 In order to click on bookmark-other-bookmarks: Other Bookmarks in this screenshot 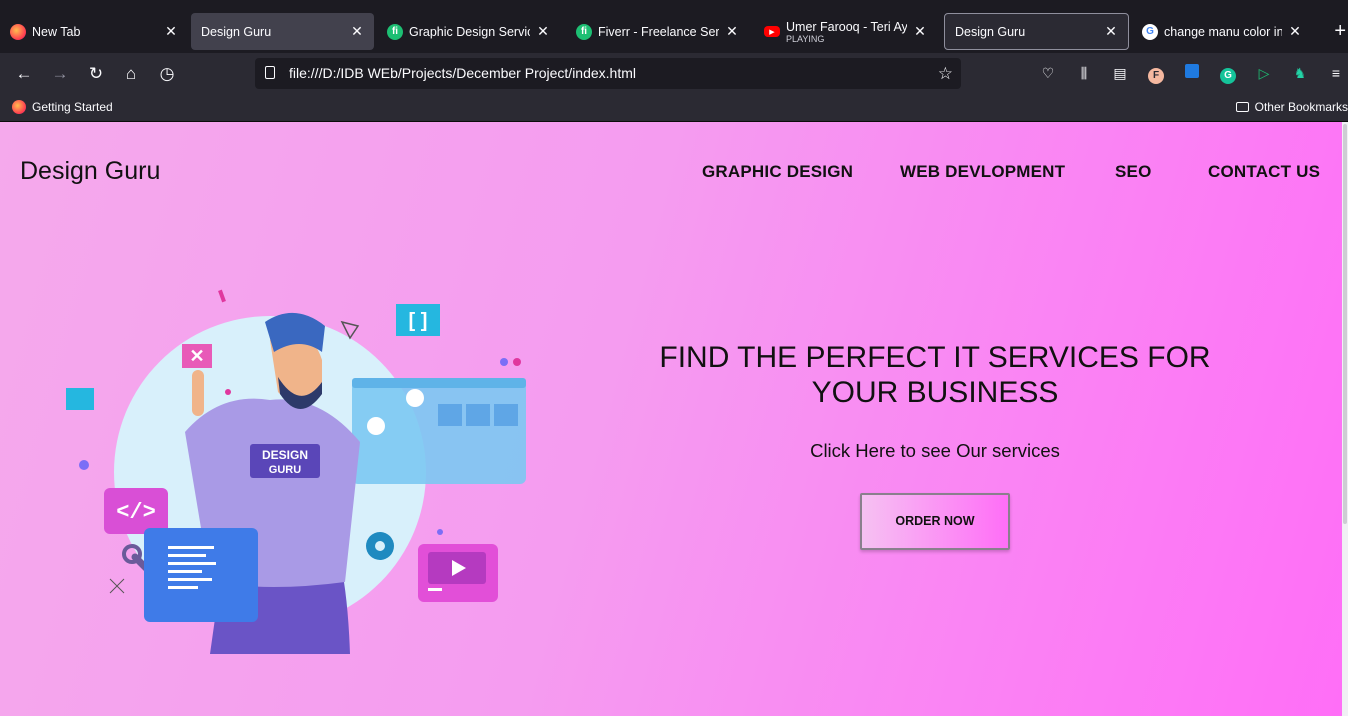, I will do `click(1291, 107)`.